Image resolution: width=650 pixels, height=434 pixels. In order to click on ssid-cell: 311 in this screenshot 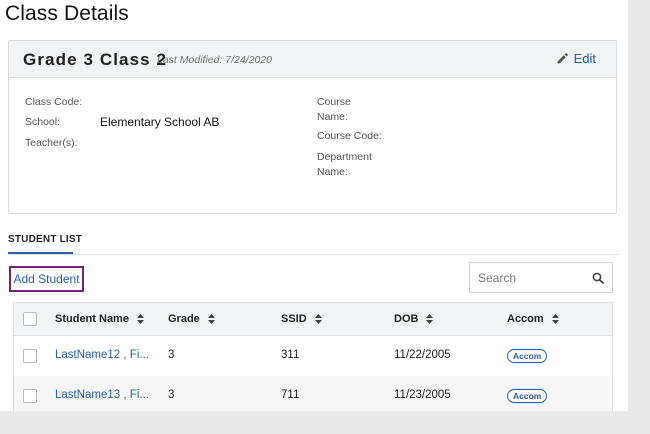, I will do `click(290, 355)`.